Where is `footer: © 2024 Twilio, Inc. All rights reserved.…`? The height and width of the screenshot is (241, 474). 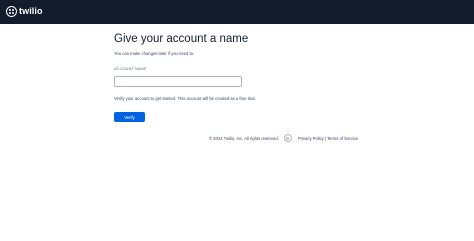 footer: © 2024 Twilio, Inc. All rights reserved.… is located at coordinates (283, 138).